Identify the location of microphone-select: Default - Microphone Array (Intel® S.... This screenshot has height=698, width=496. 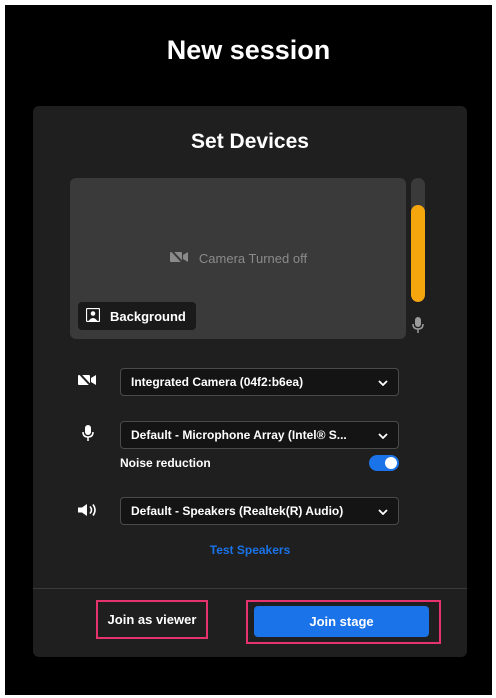
(259, 435).